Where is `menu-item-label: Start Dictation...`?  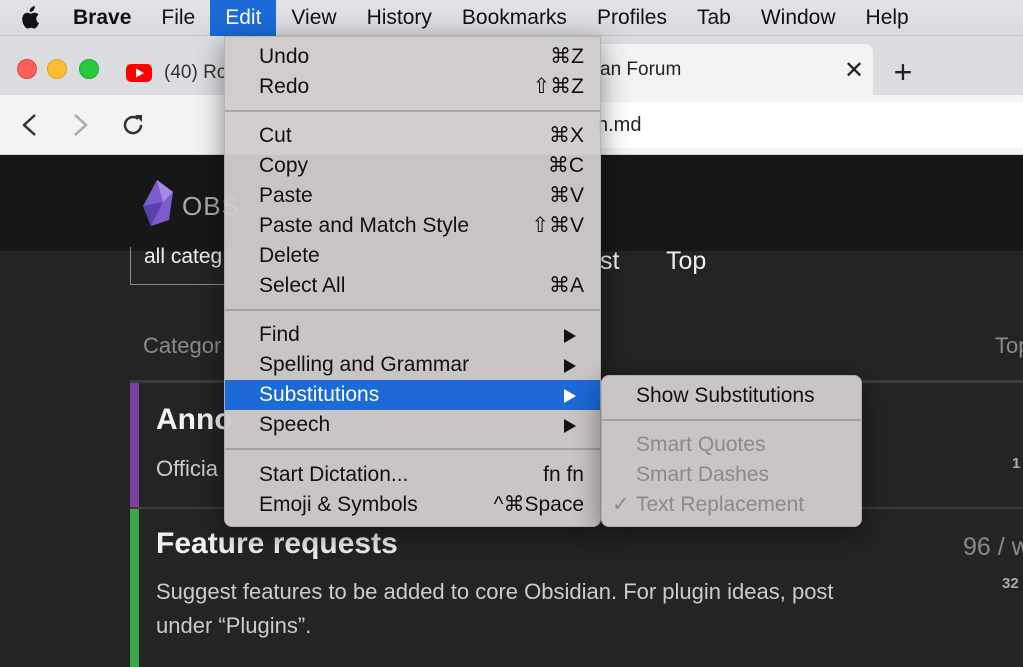 menu-item-label: Start Dictation... is located at coordinates (334, 474).